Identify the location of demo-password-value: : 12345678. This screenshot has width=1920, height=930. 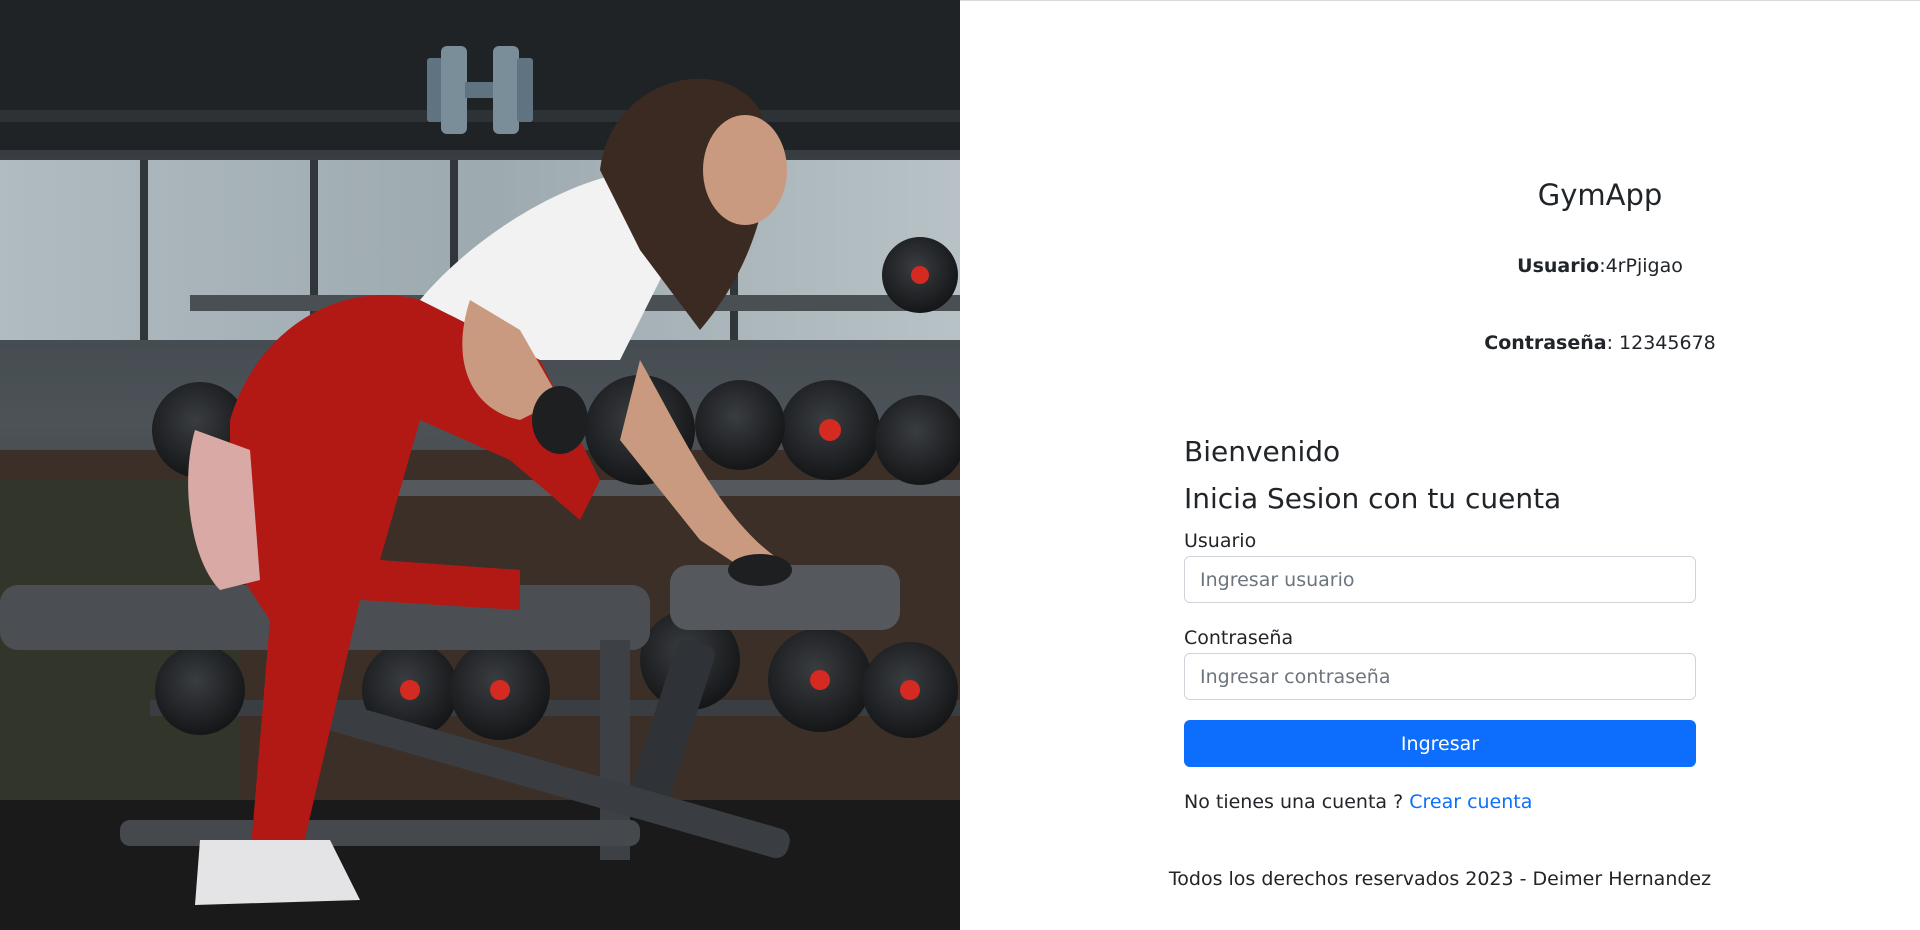
(1661, 343).